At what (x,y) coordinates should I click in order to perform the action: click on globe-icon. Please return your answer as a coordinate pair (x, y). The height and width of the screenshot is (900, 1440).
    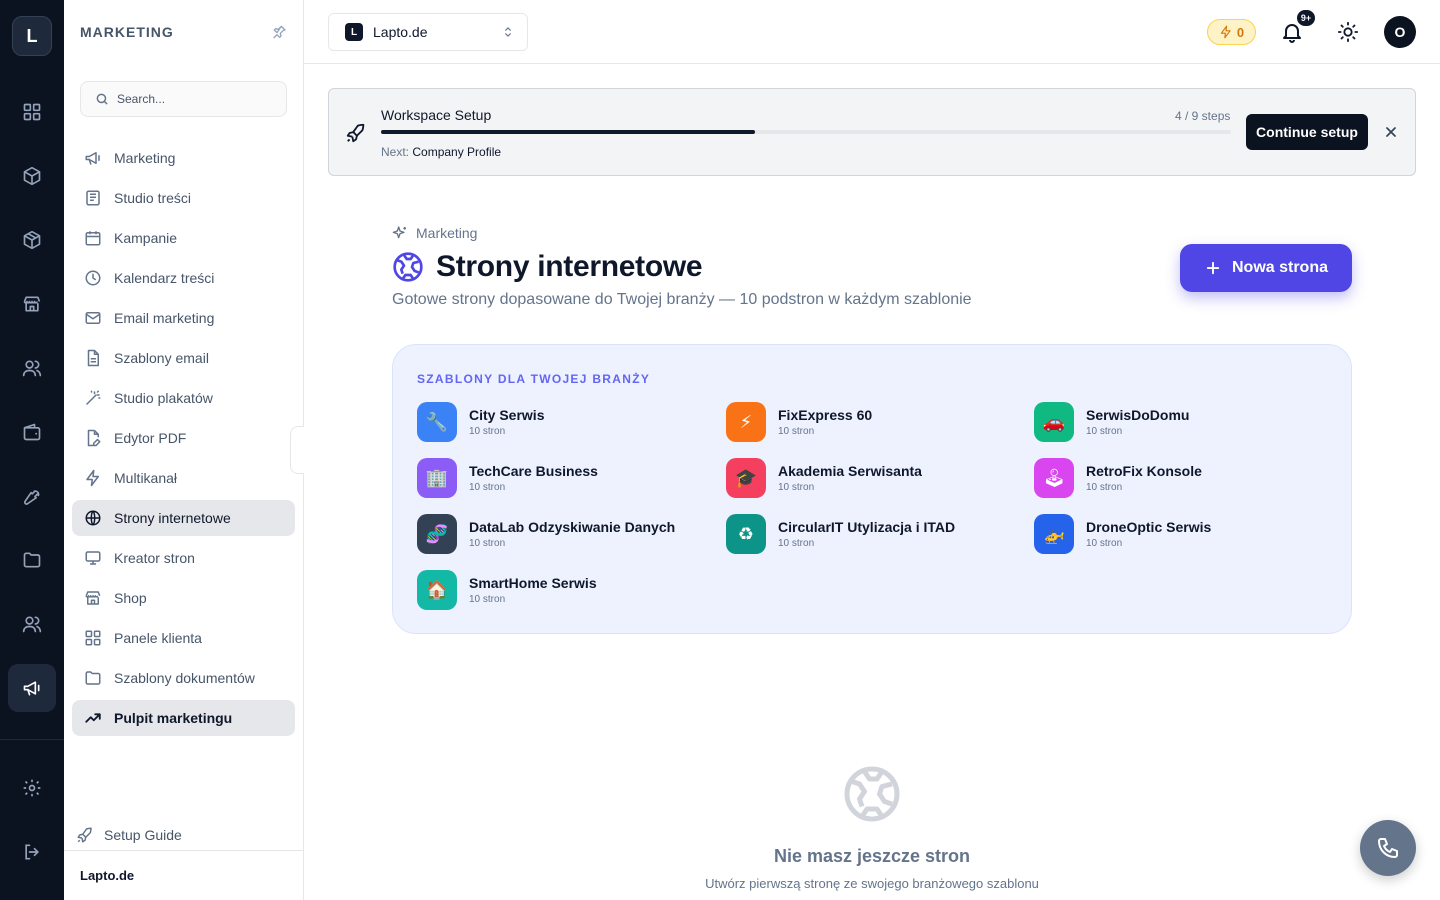
    Looking at the image, I should click on (93, 518).